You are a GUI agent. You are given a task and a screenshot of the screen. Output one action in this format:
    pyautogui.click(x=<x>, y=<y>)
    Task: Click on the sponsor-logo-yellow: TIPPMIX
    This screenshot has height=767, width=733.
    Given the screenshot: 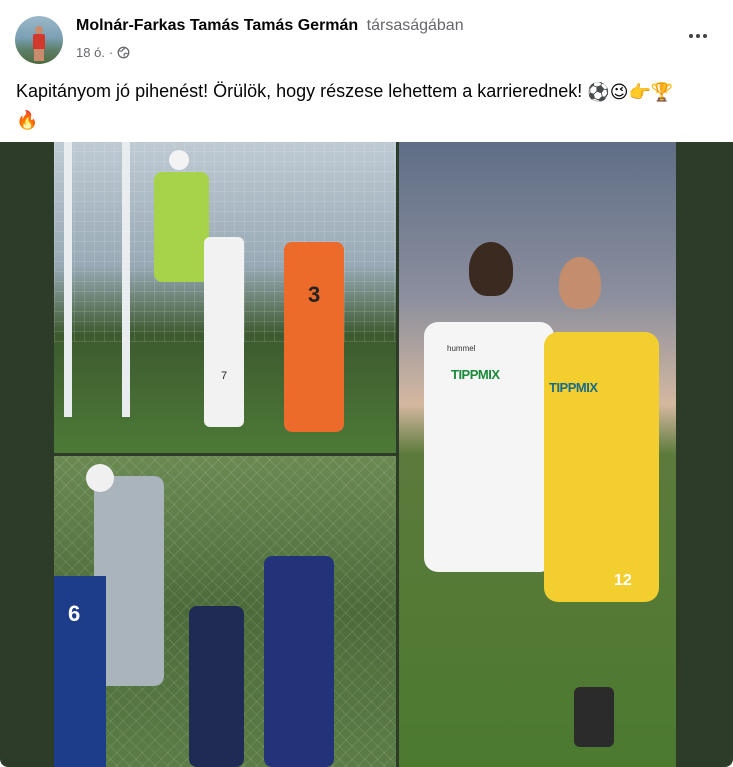 What is the action you would take?
    pyautogui.click(x=573, y=387)
    